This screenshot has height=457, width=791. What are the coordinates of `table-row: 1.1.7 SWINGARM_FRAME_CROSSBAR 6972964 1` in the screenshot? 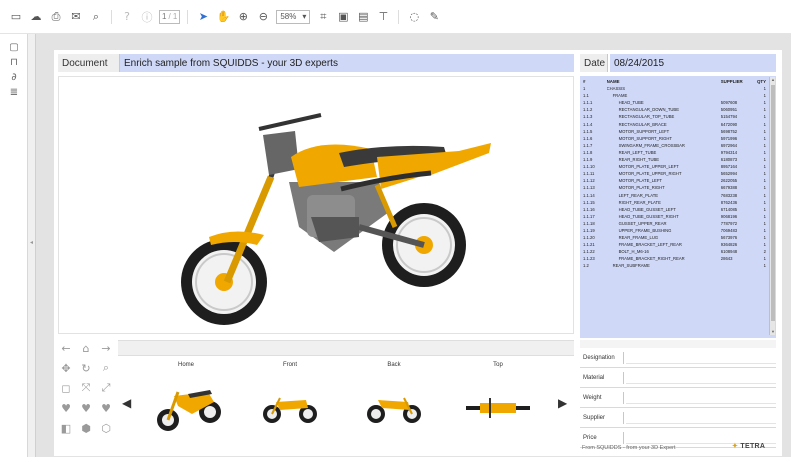 It's located at (674, 145).